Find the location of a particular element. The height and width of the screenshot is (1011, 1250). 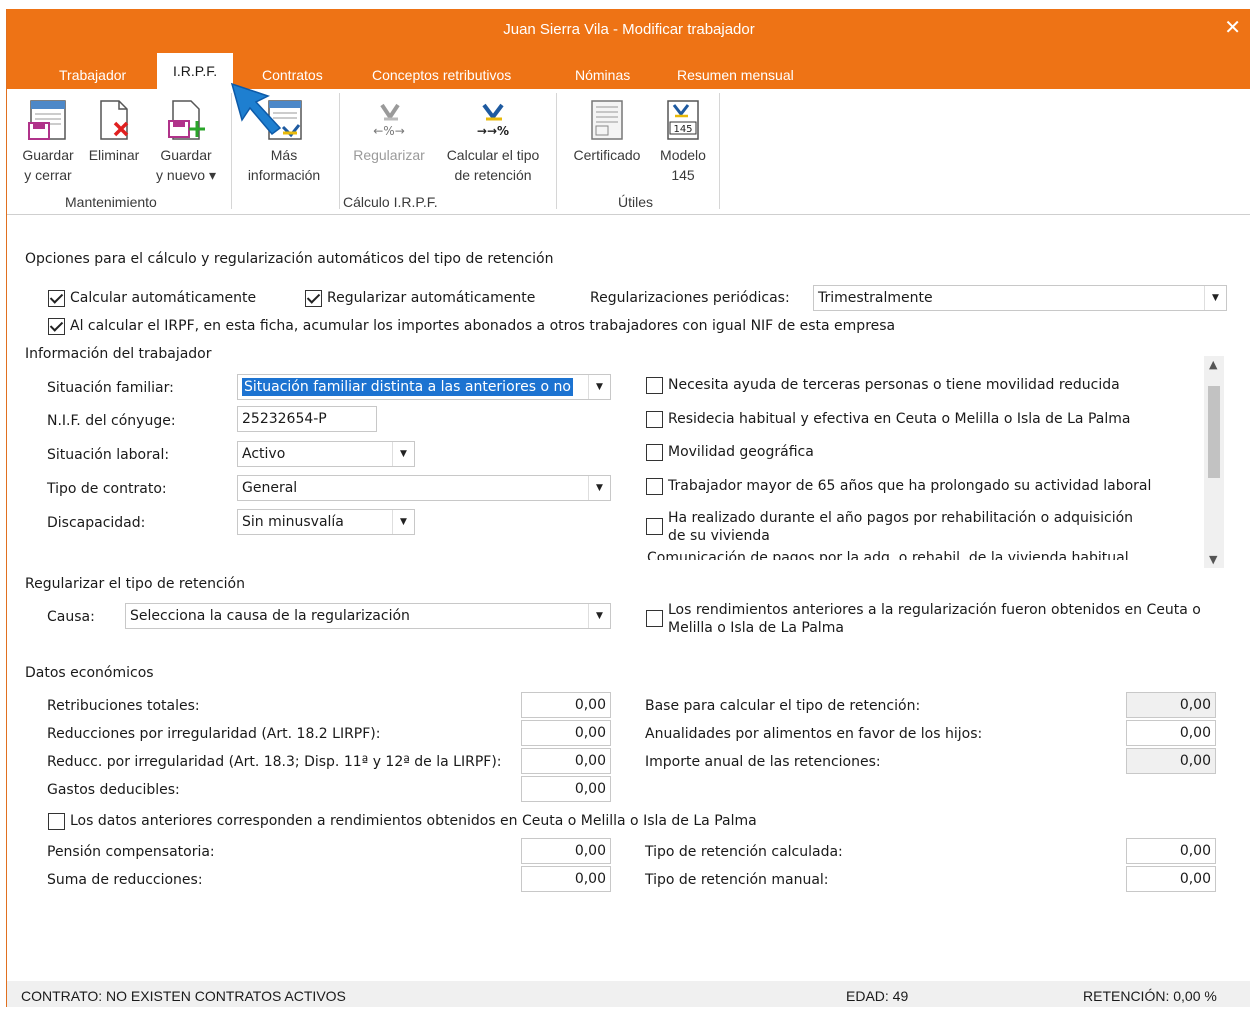

contract-type-select: General ▼ is located at coordinates (424, 488).